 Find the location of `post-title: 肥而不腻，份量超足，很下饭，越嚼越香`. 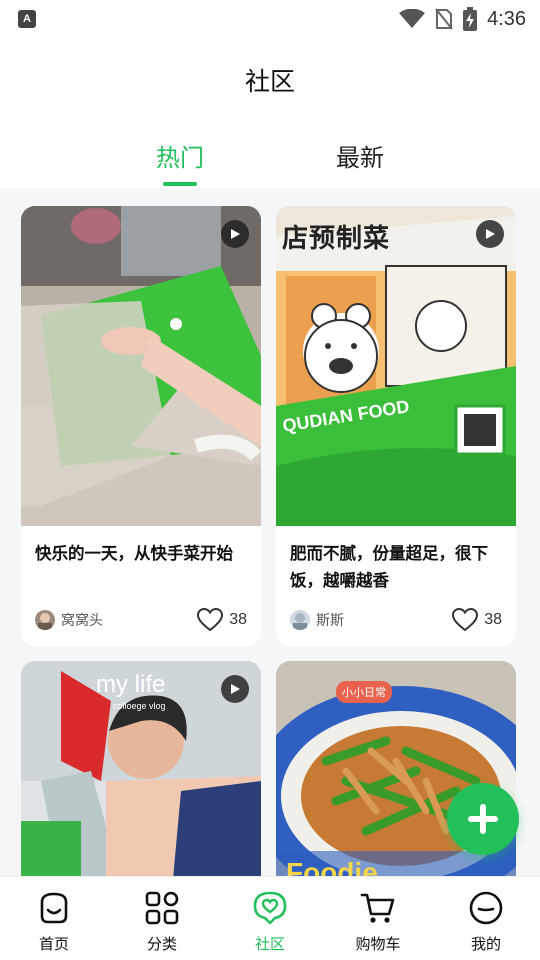

post-title: 肥而不腻，份量超足，很下饭，越嚼越香 is located at coordinates (389, 567).